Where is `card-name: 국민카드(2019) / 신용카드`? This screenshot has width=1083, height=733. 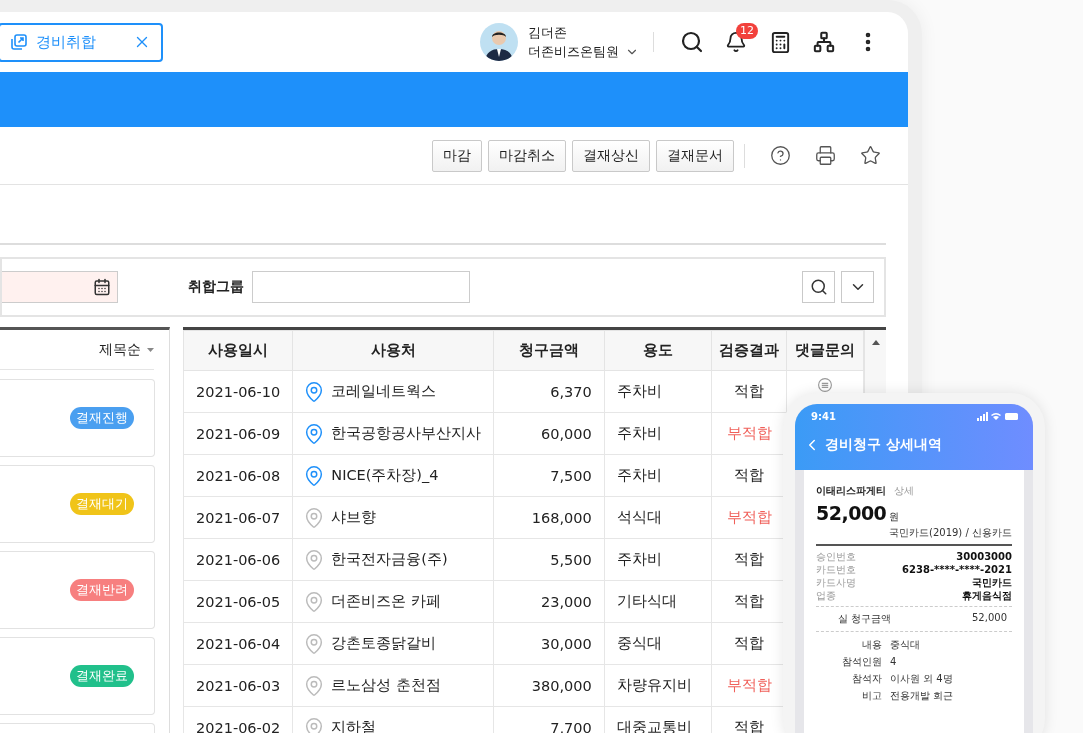 card-name: 국민카드(2019) / 신용카드 is located at coordinates (950, 533).